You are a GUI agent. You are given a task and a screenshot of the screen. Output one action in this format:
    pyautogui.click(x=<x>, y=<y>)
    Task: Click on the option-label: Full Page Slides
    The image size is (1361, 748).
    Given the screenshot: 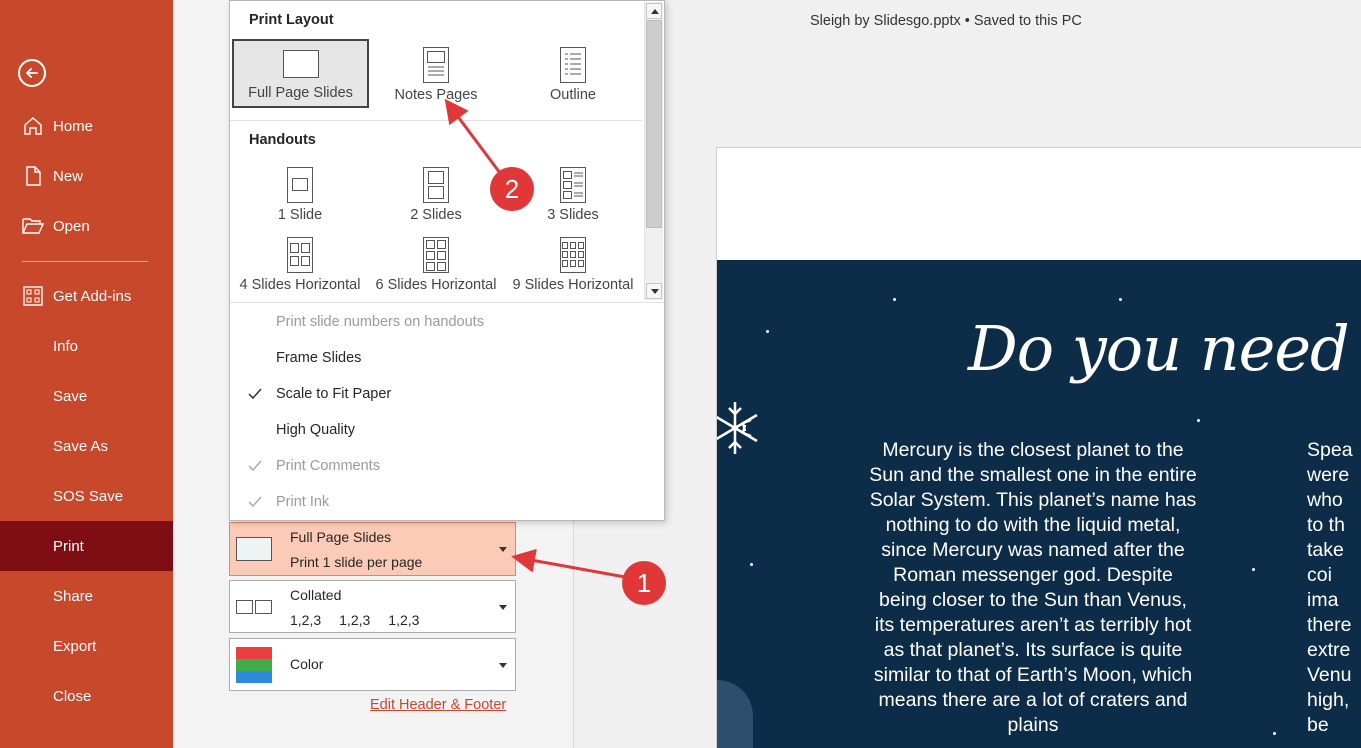 What is the action you would take?
    pyautogui.click(x=300, y=93)
    